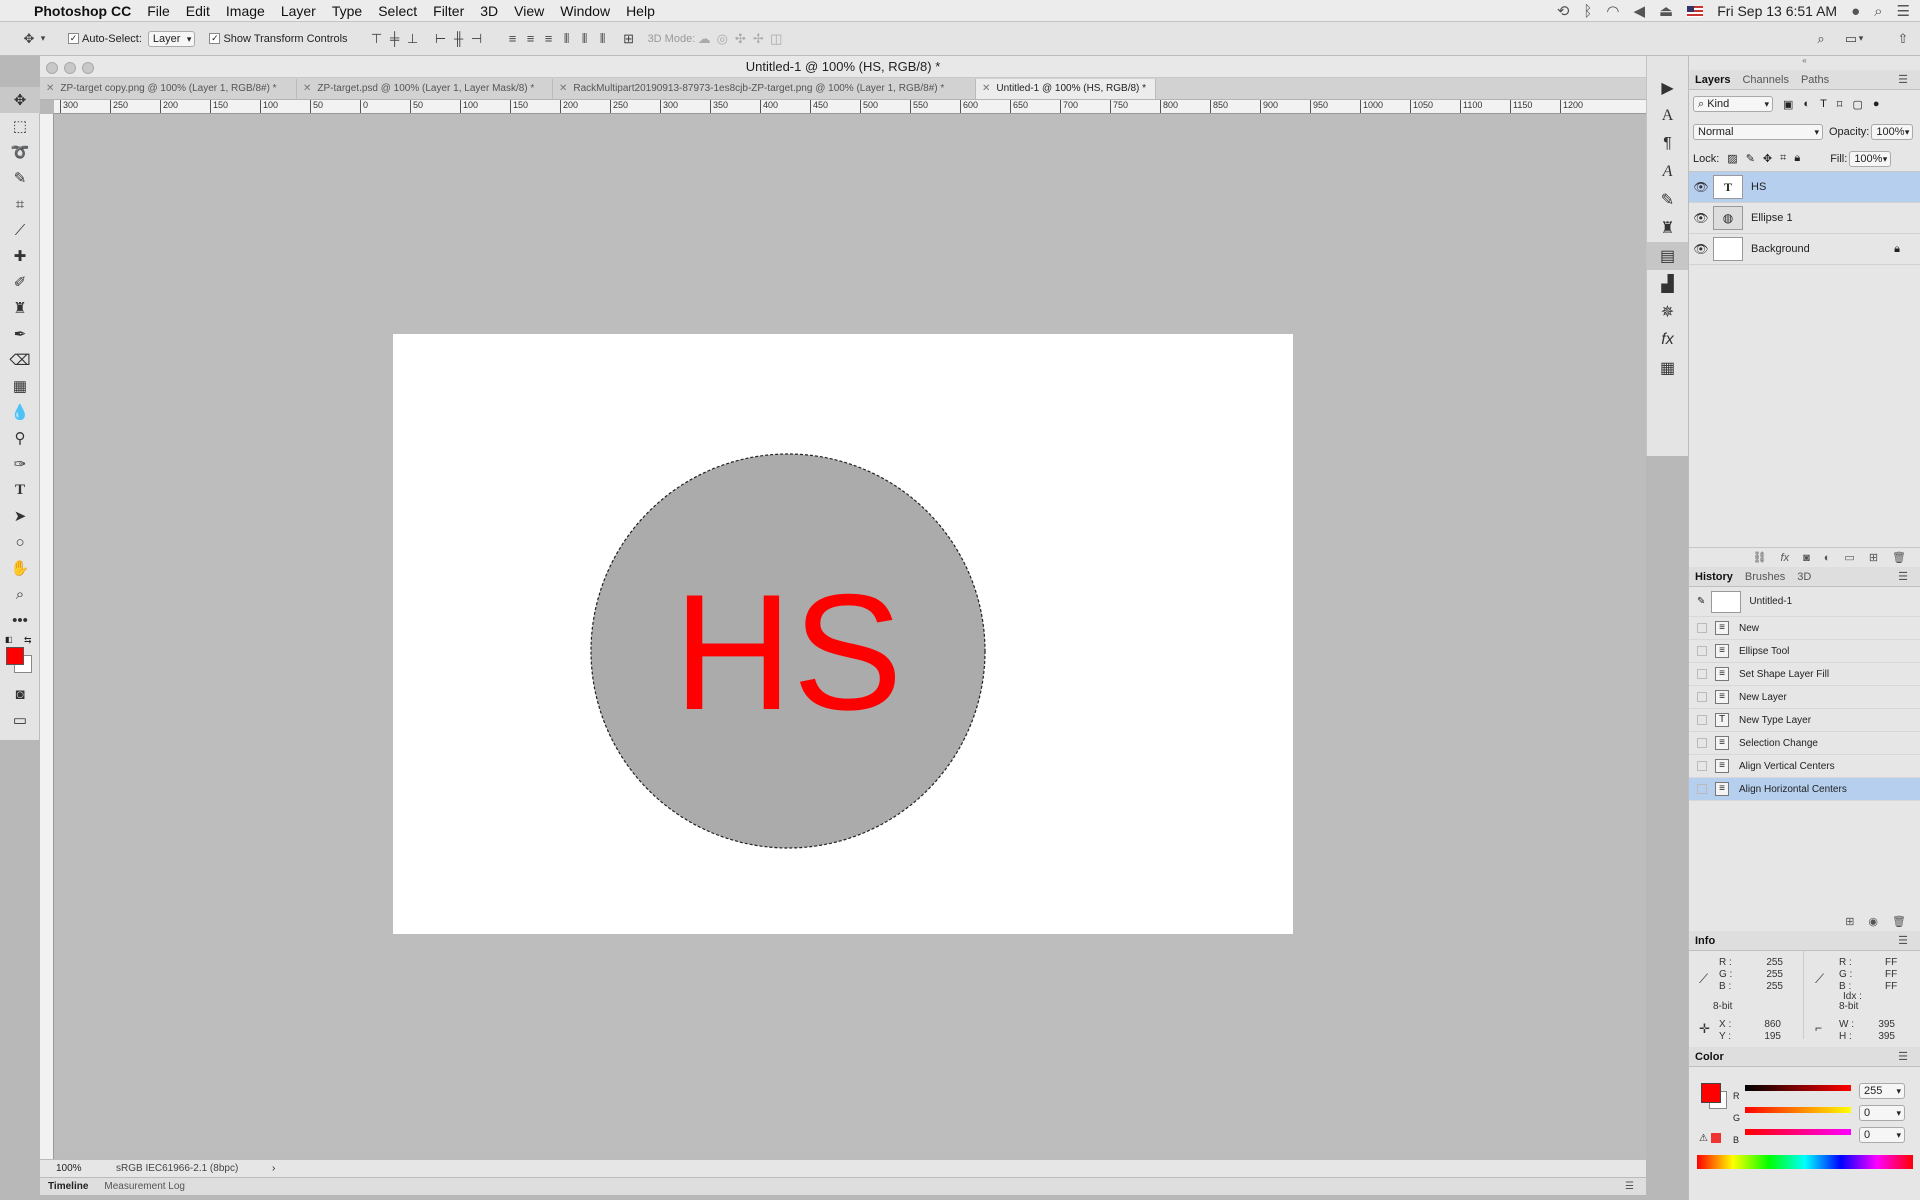 The height and width of the screenshot is (1200, 1920). Describe the element at coordinates (1714, 577) in the screenshot. I see `tab-history: History` at that location.